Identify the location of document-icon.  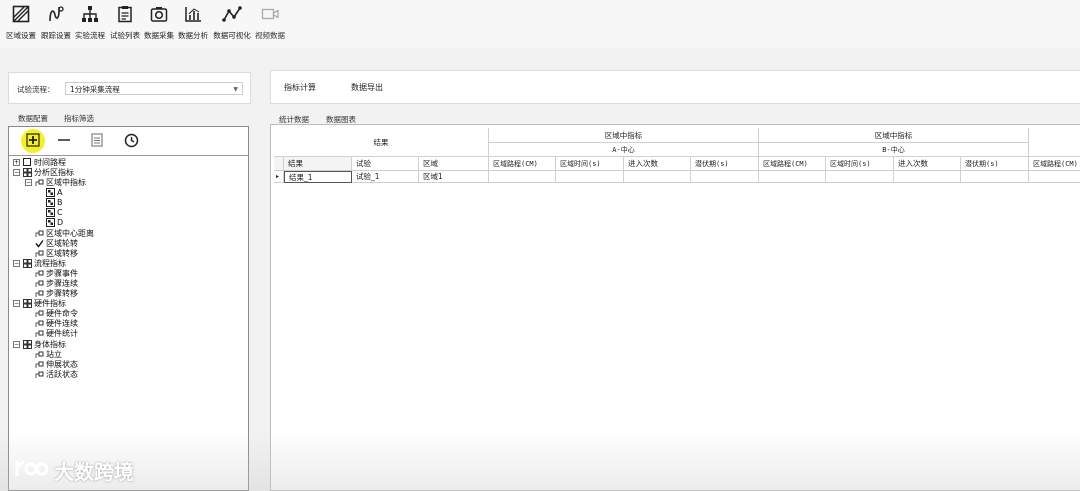
(97, 141).